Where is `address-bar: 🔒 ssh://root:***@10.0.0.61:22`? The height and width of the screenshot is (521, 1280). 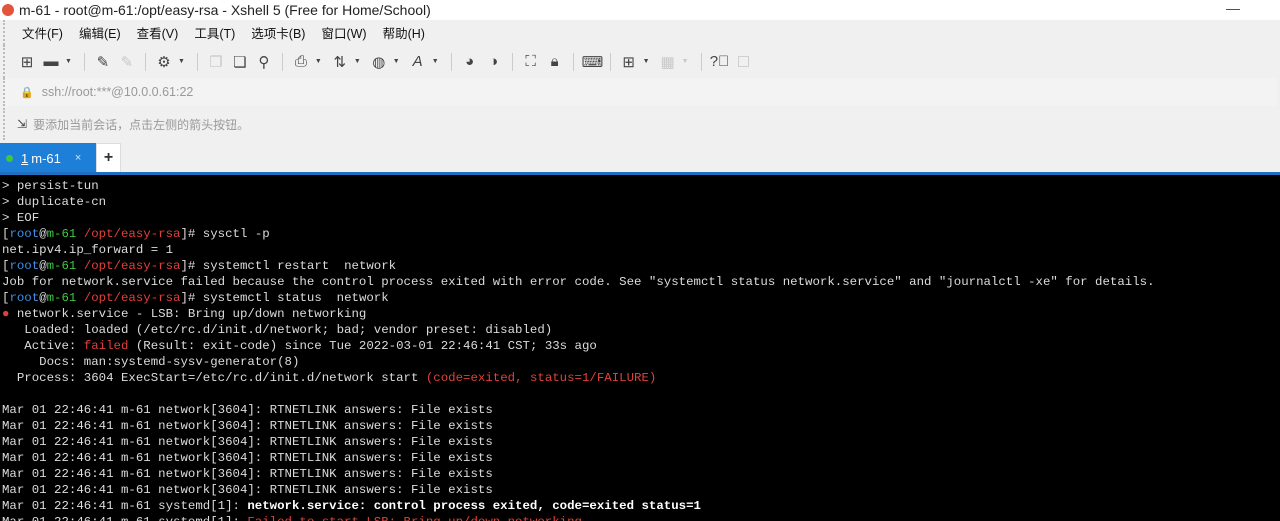 address-bar: 🔒 ssh://root:***@10.0.0.61:22 is located at coordinates (640, 92).